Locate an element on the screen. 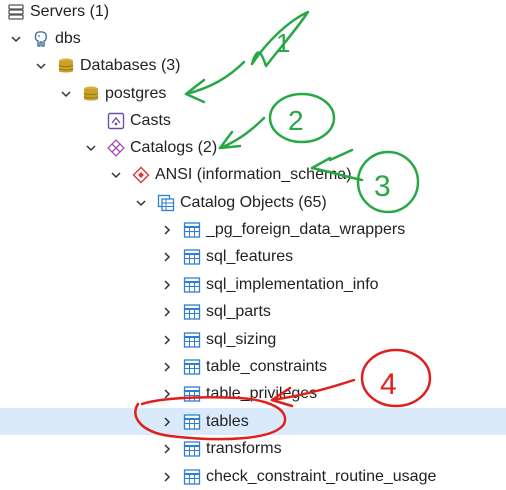 The image size is (506, 490). tree-node-table: sql_parts is located at coordinates (253, 311).